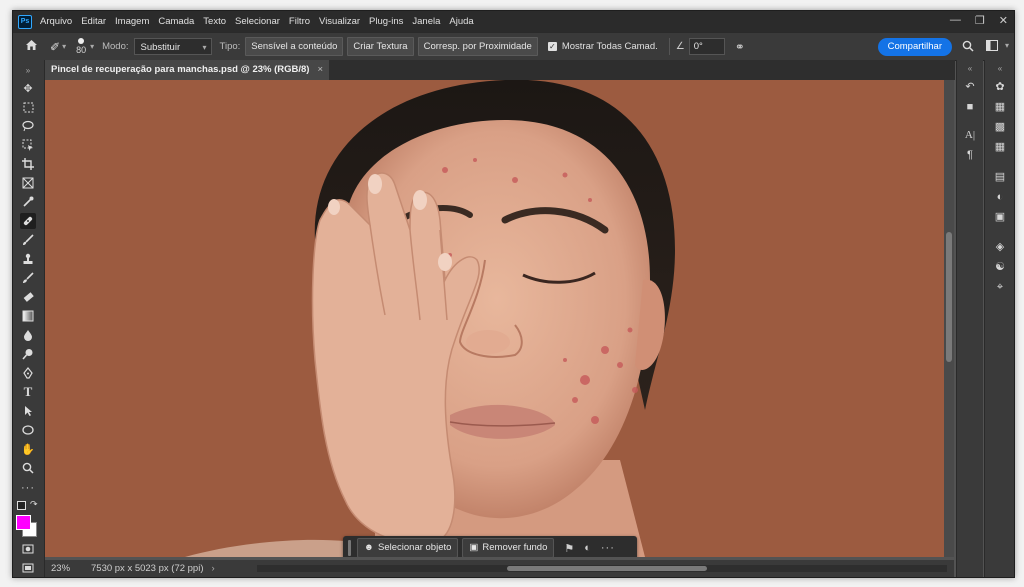 The width and height of the screenshot is (1024, 587). Describe the element at coordinates (477, 46) in the screenshot. I see `proximity-match-button: Corresp. por Proximidade` at that location.